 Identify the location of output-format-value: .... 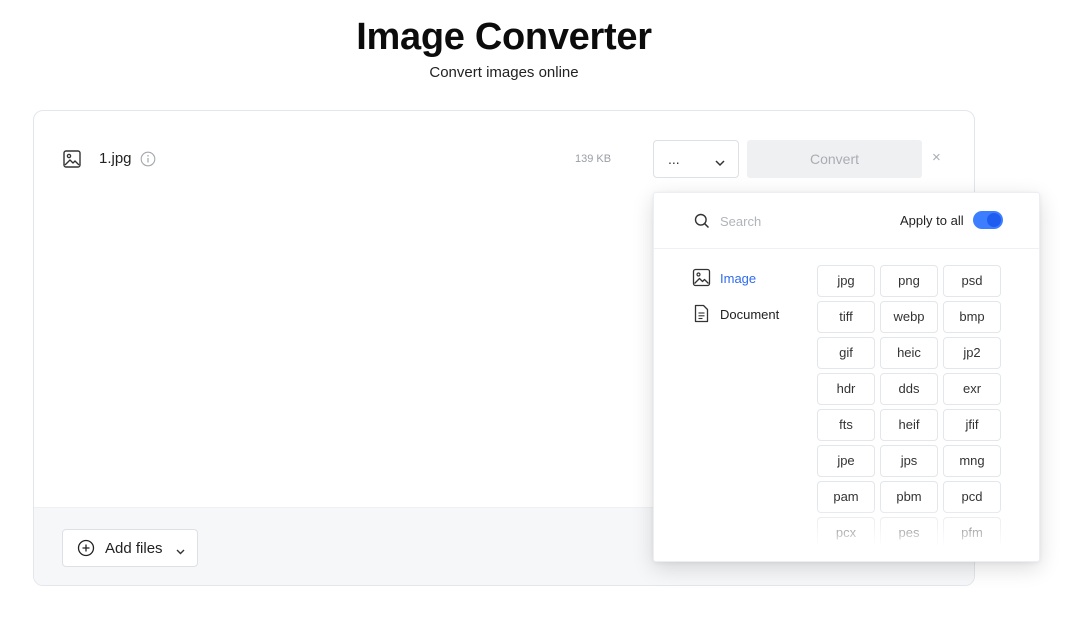
(674, 159).